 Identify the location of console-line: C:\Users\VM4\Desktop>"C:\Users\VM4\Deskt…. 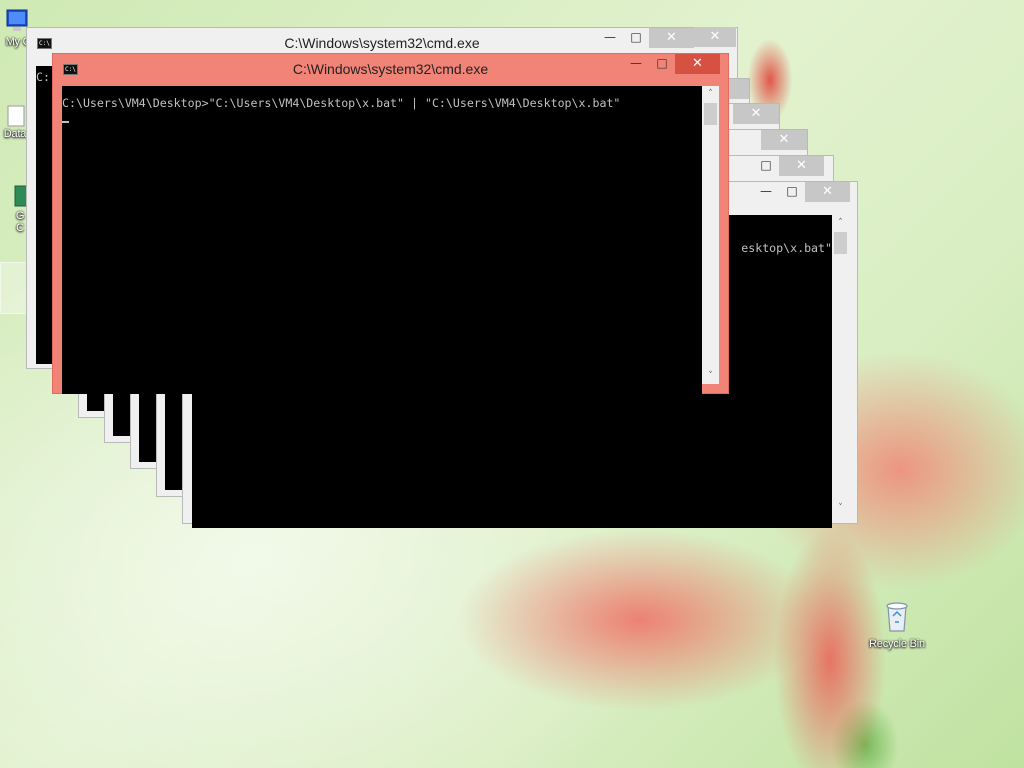
(341, 103).